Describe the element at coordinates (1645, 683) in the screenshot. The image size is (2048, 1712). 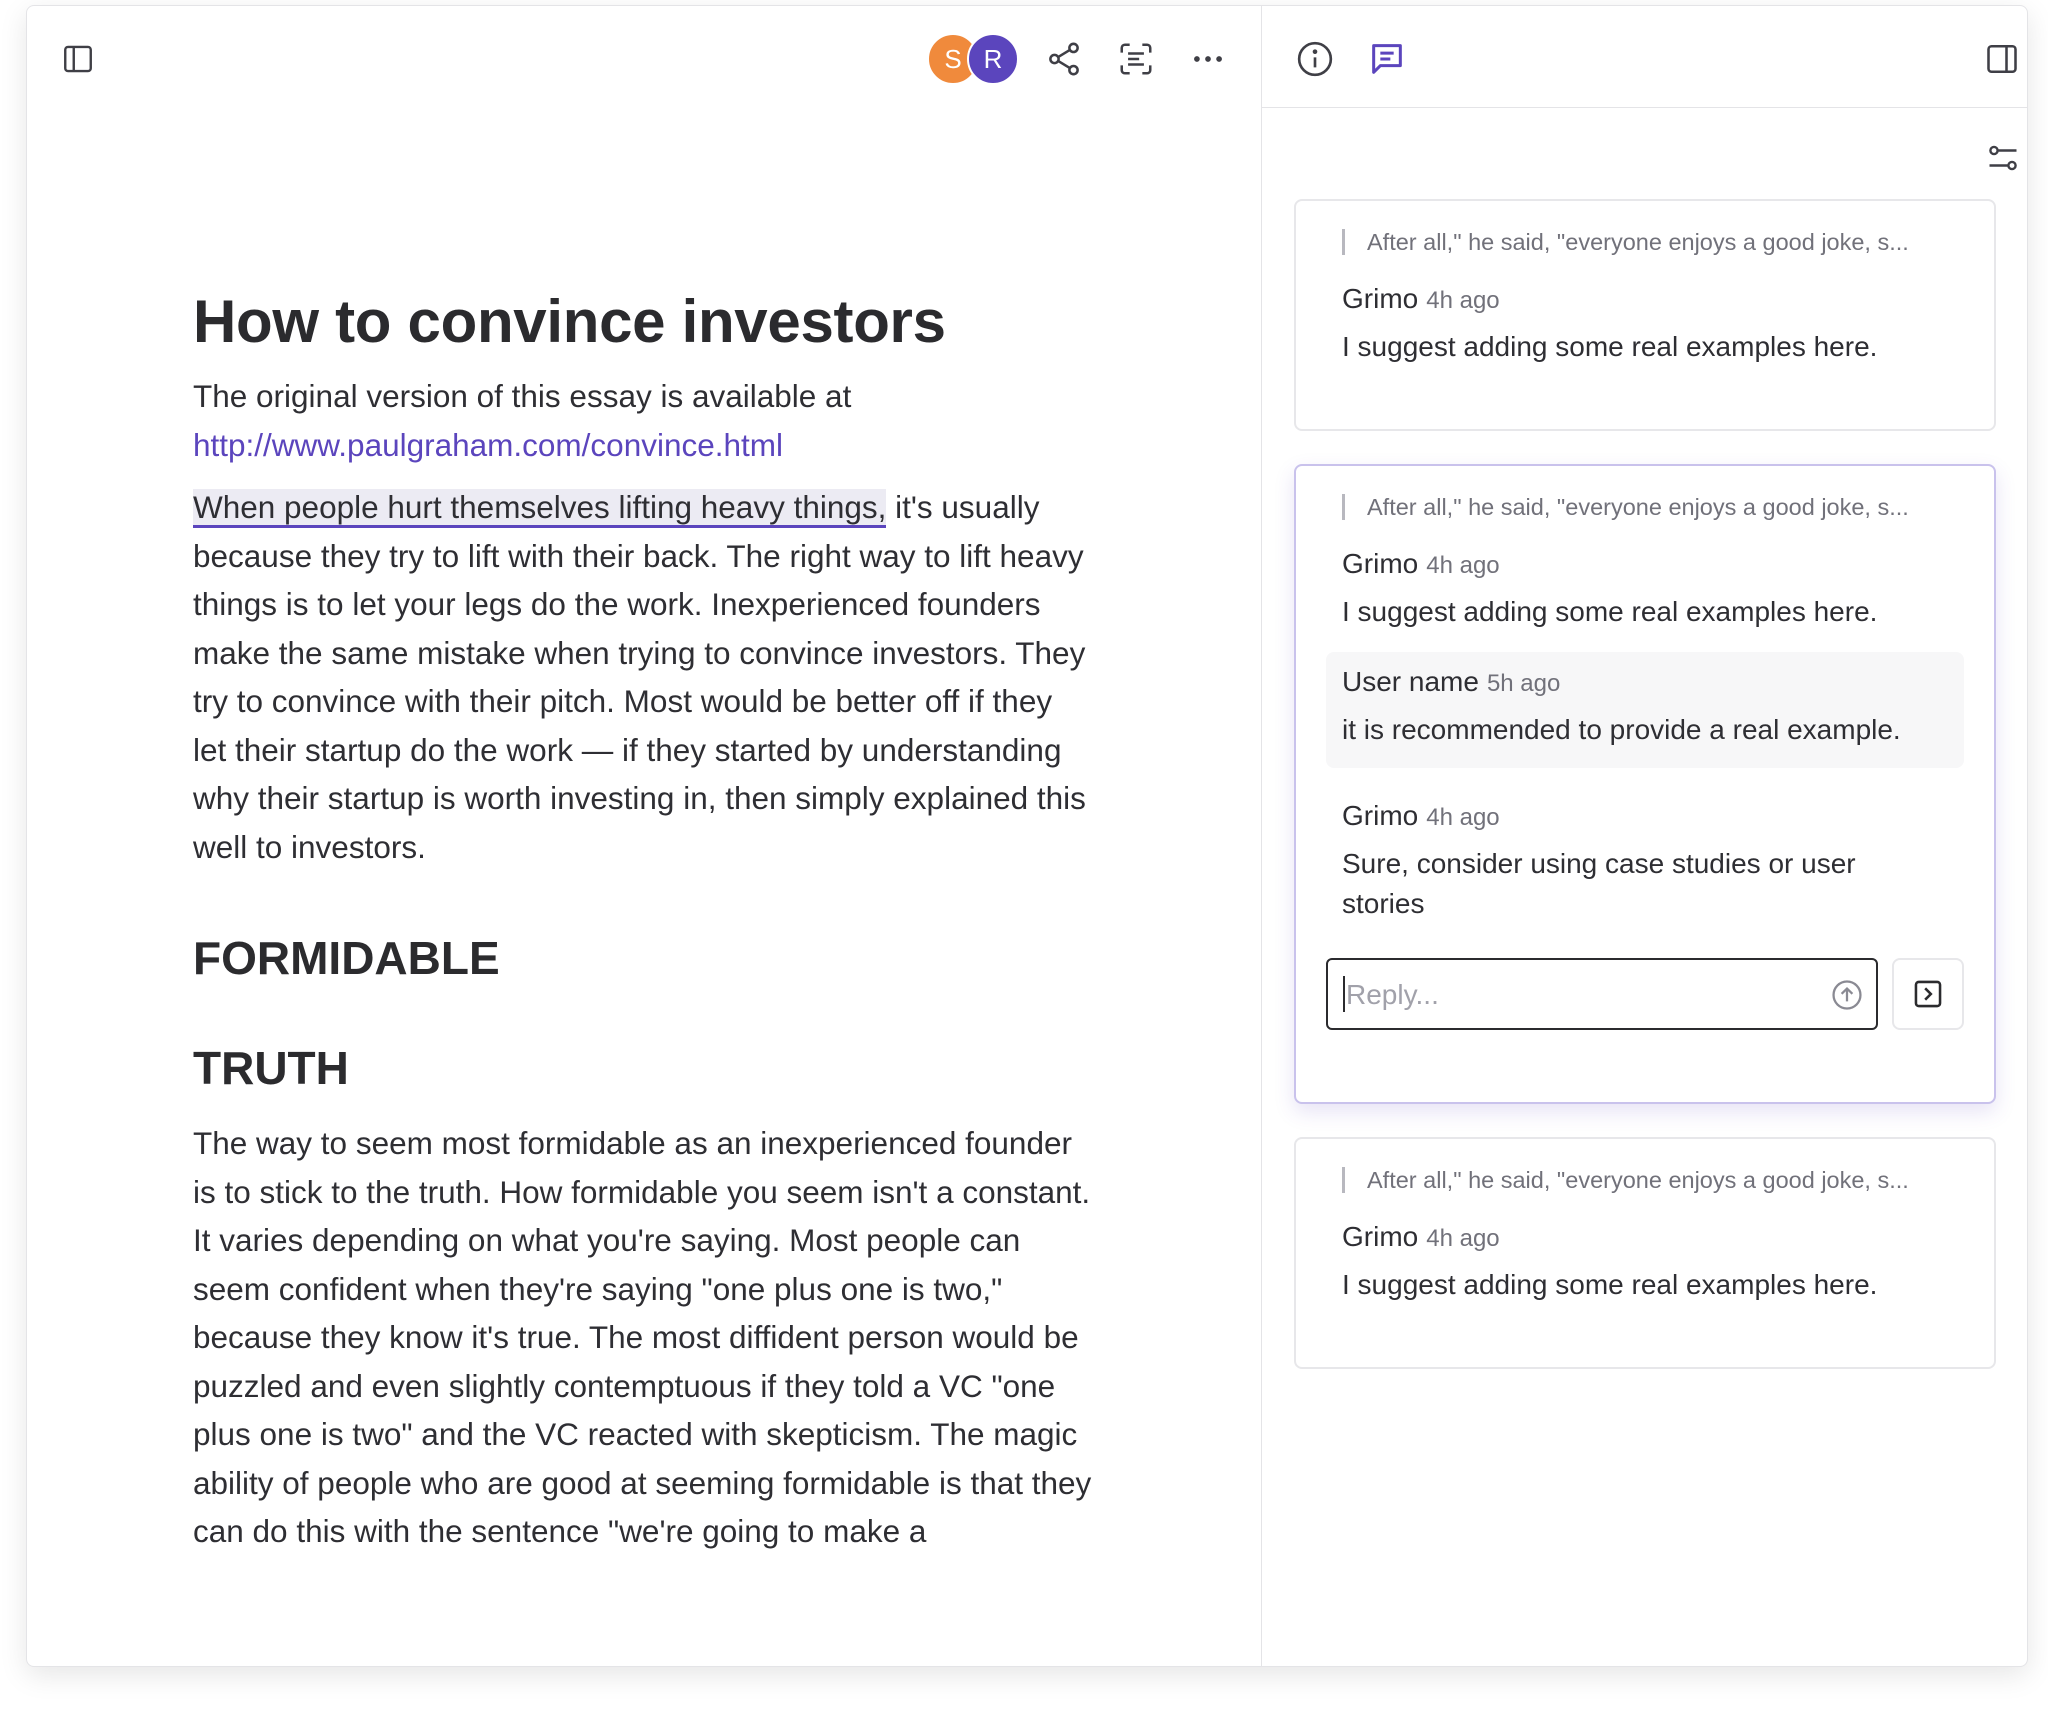
I see `comment-header: User name 5h ago` at that location.